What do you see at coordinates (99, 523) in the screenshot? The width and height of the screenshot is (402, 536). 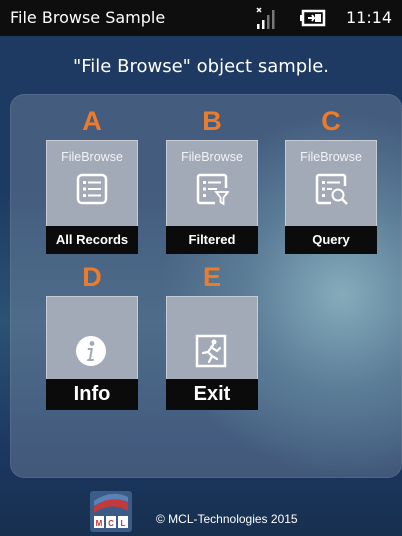 I see `svg-text: M` at bounding box center [99, 523].